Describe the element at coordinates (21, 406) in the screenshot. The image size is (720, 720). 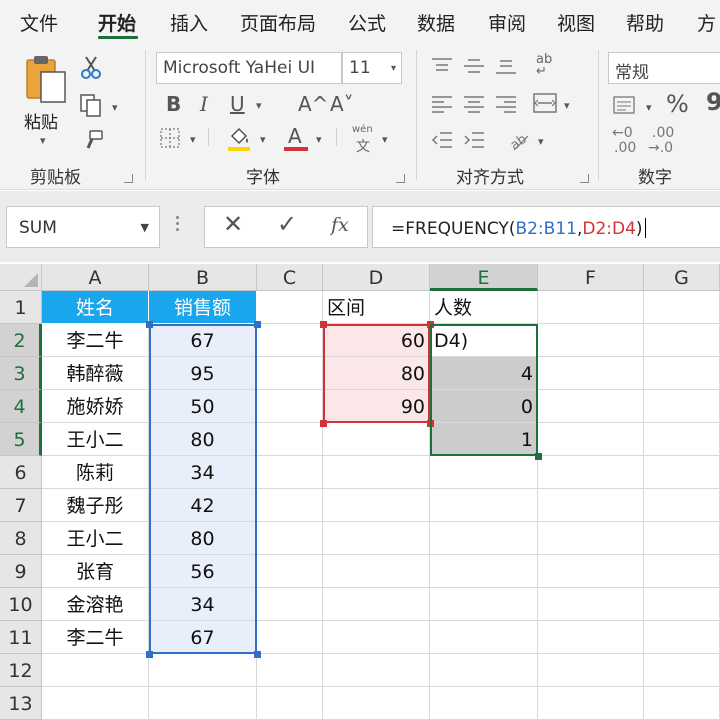
I see `row-header-4: 4` at that location.